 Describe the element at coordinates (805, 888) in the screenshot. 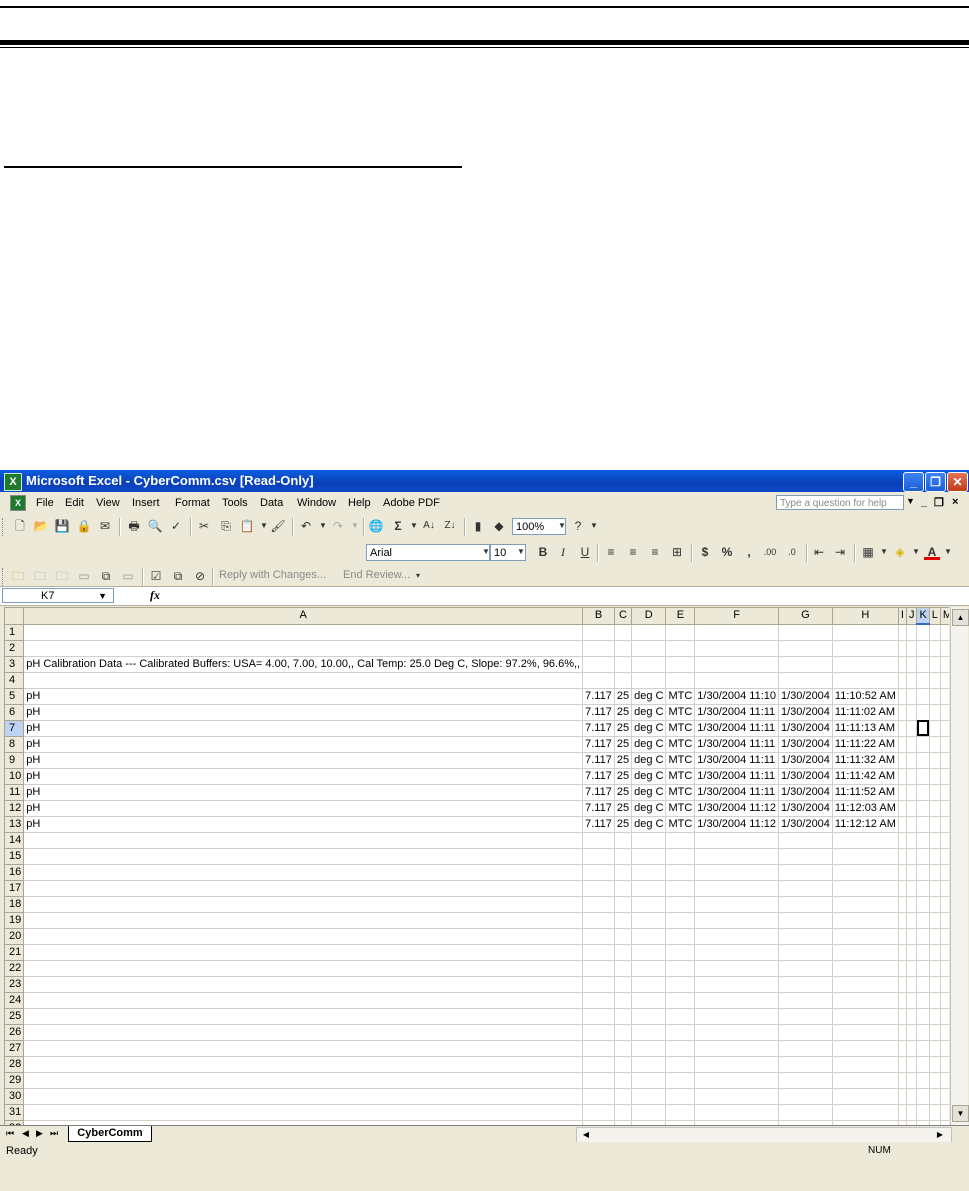

I see `cell-g17` at that location.